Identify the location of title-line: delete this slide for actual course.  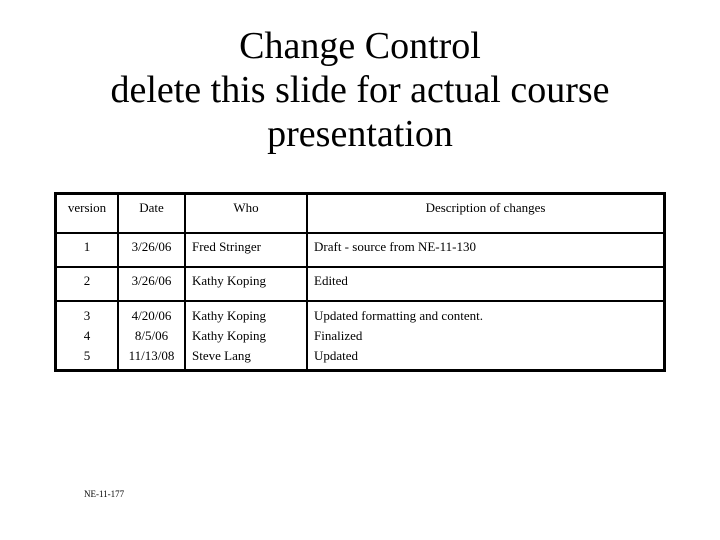
(360, 90).